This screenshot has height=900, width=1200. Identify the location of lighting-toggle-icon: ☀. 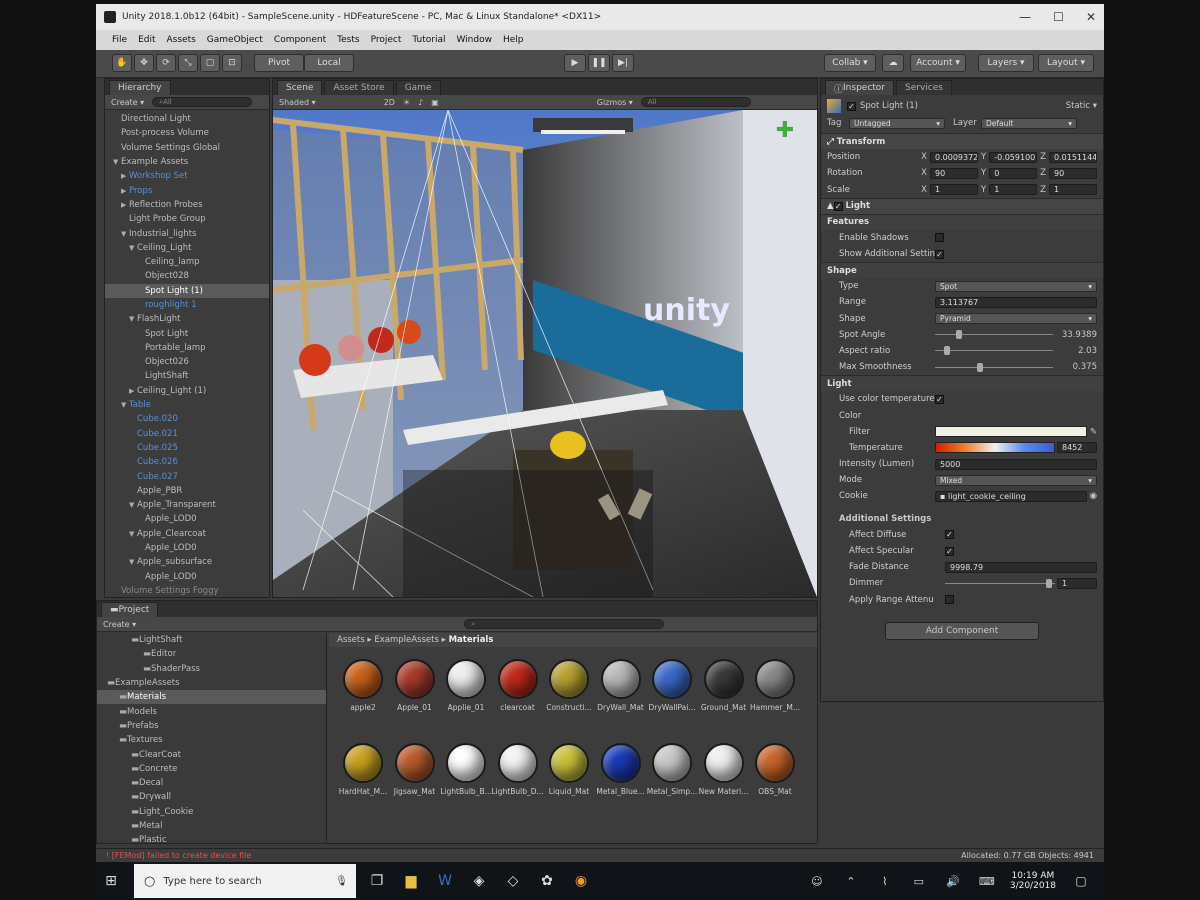
(406, 102).